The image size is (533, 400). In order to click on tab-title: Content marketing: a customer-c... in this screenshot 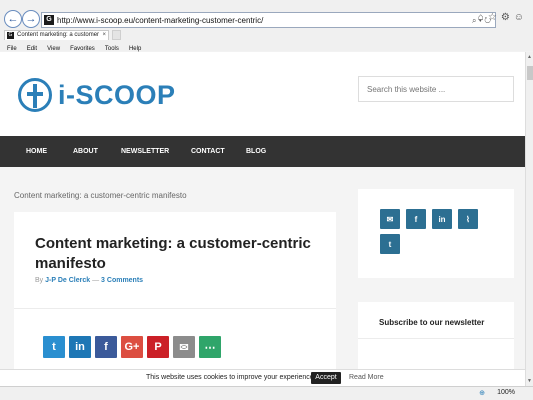, I will do `click(58, 35)`.